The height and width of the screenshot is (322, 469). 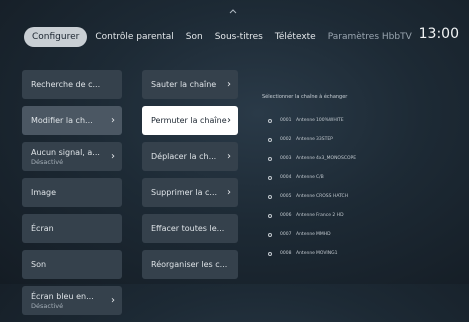 What do you see at coordinates (72, 264) in the screenshot?
I see `menu-item-son: Son` at bounding box center [72, 264].